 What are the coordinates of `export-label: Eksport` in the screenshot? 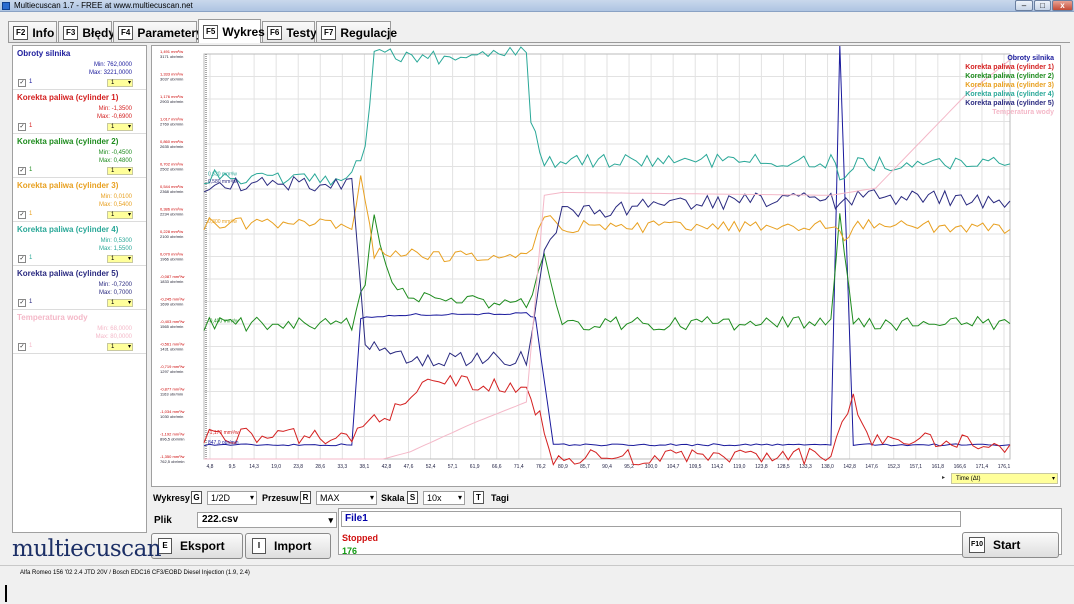 It's located at (202, 546).